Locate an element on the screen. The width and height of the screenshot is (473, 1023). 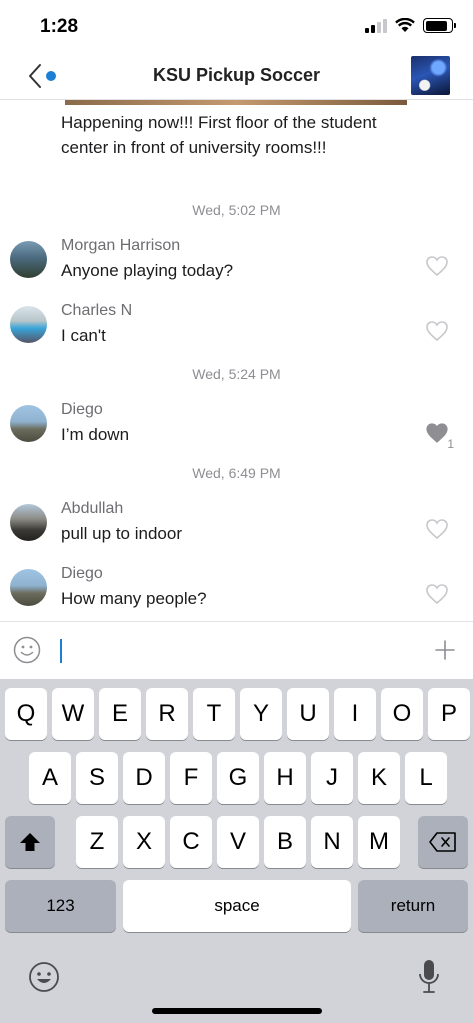
timestamp: Wed, 5:02 PM is located at coordinates (236, 210).